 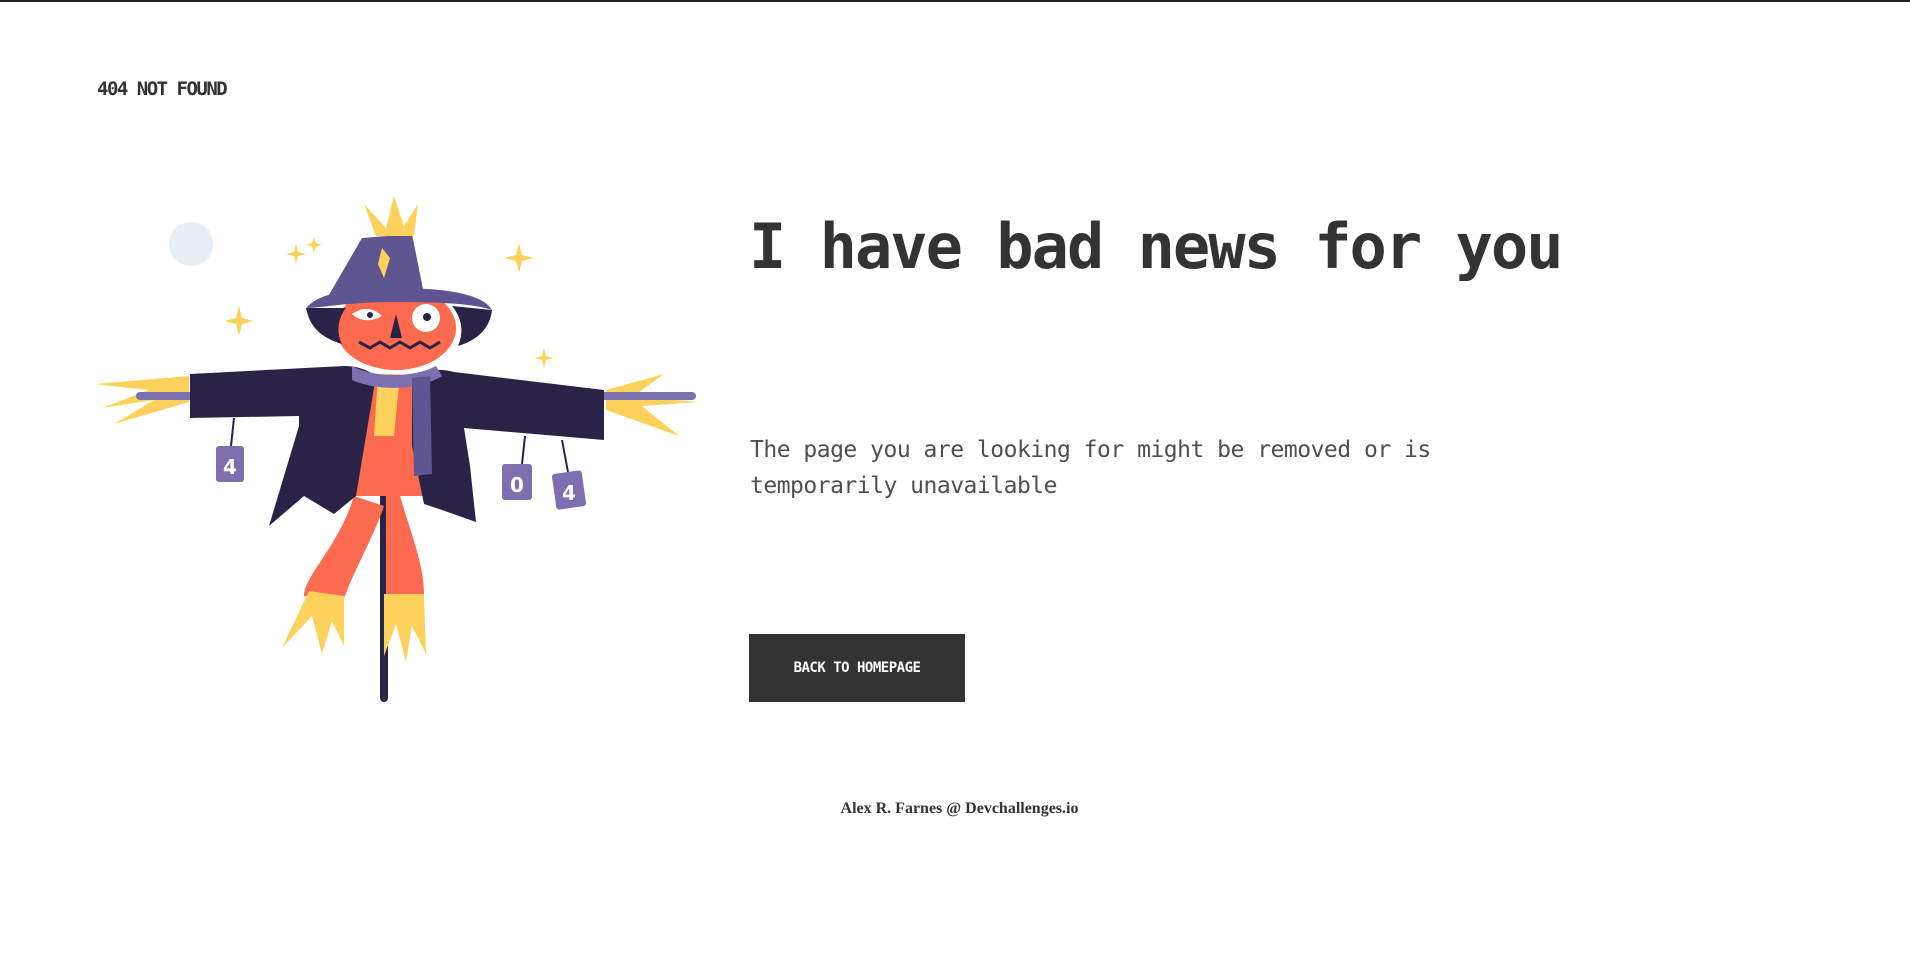 What do you see at coordinates (370, 315) in the screenshot?
I see `left-pupil` at bounding box center [370, 315].